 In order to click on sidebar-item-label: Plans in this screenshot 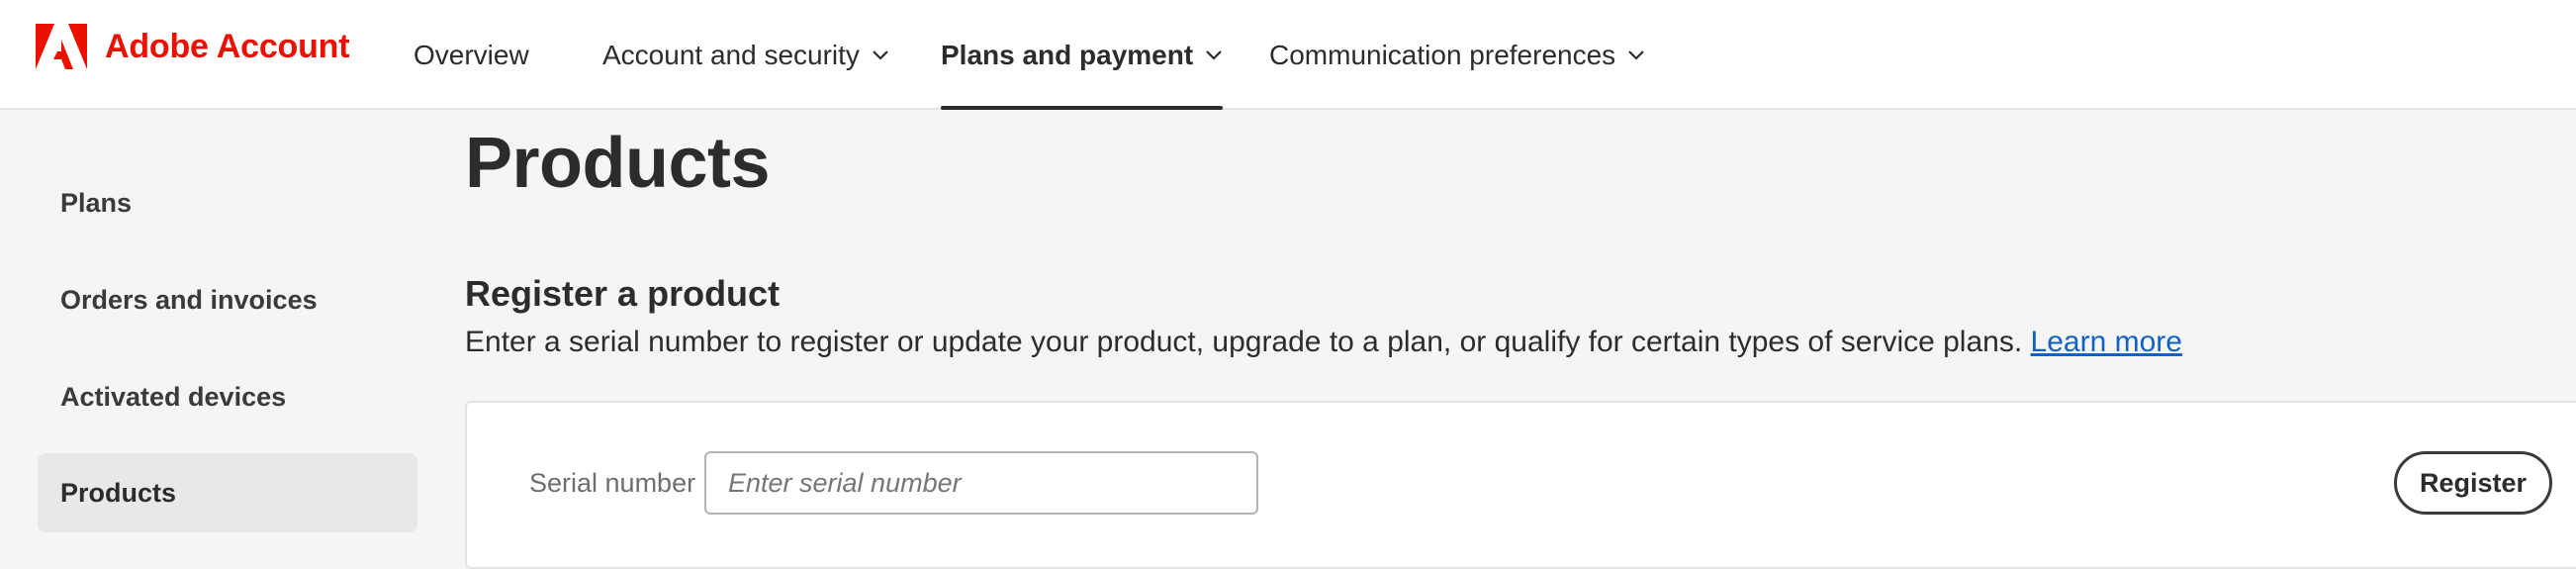, I will do `click(96, 202)`.